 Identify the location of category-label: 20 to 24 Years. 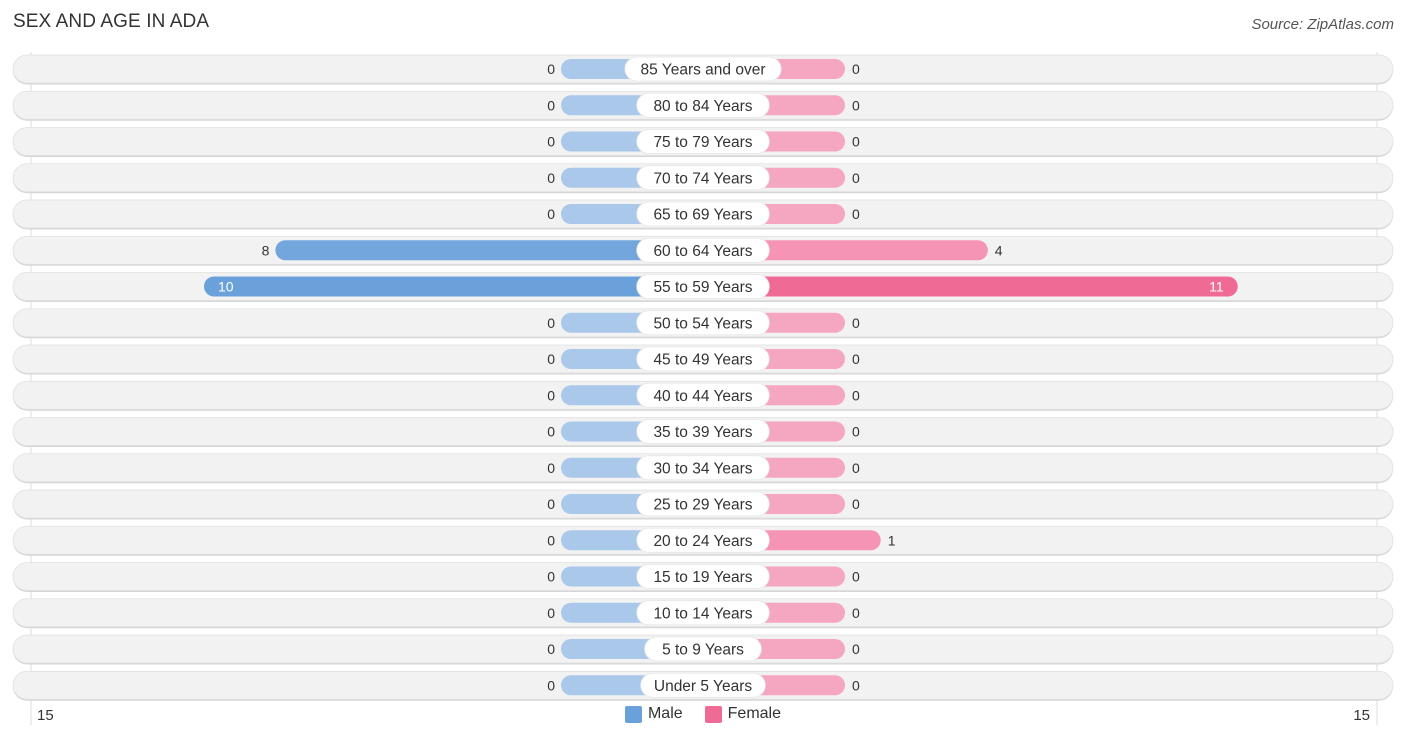
(702, 541).